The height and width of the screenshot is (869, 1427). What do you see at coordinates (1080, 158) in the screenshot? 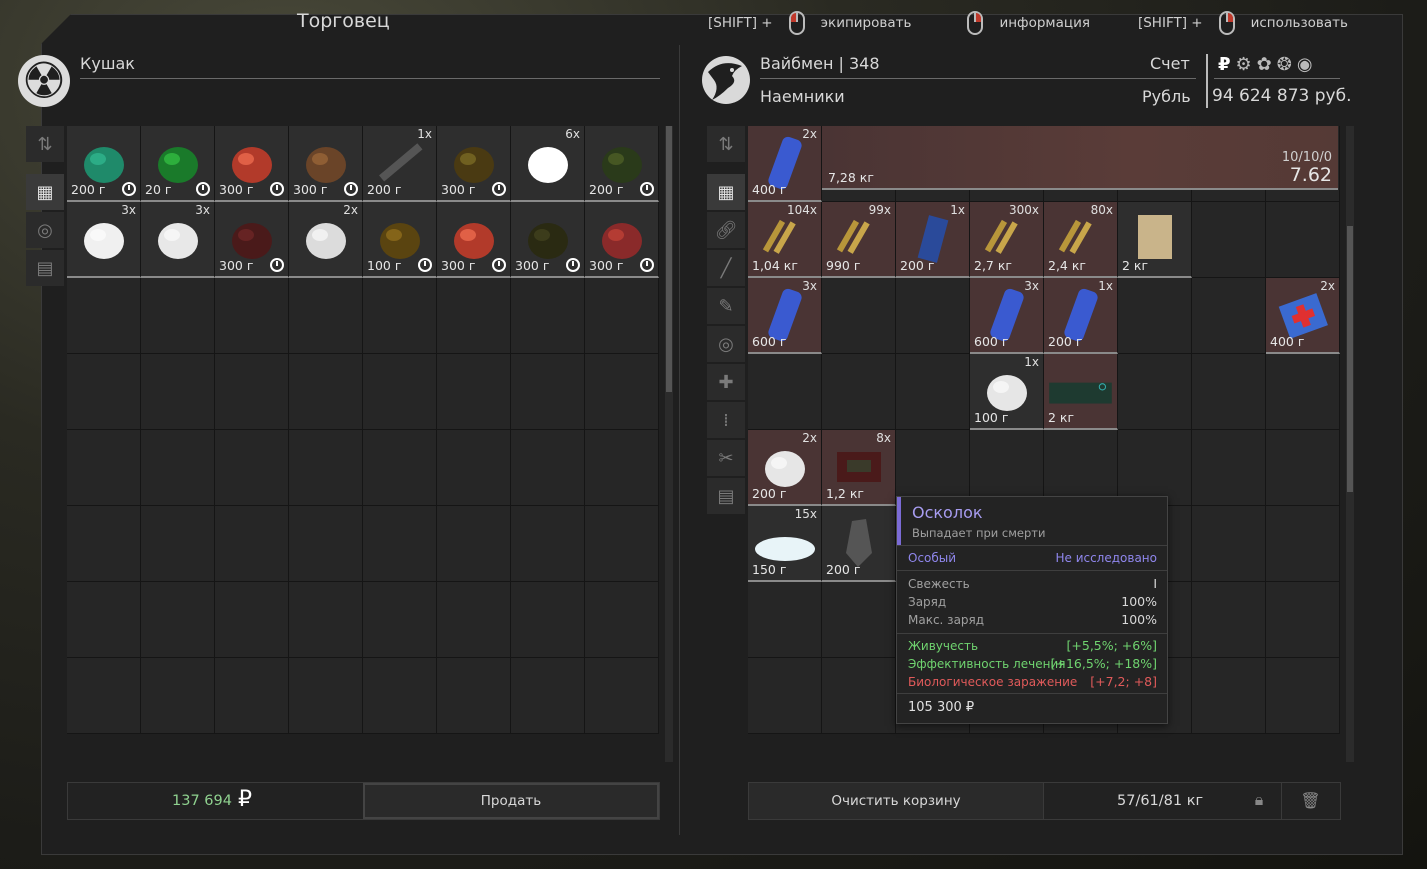
I see `rifle-item: 7,28 кг 10/10/0 7.62` at bounding box center [1080, 158].